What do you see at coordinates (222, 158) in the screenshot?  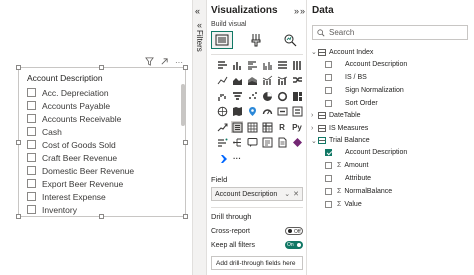 I see `power-automate-icon` at bounding box center [222, 158].